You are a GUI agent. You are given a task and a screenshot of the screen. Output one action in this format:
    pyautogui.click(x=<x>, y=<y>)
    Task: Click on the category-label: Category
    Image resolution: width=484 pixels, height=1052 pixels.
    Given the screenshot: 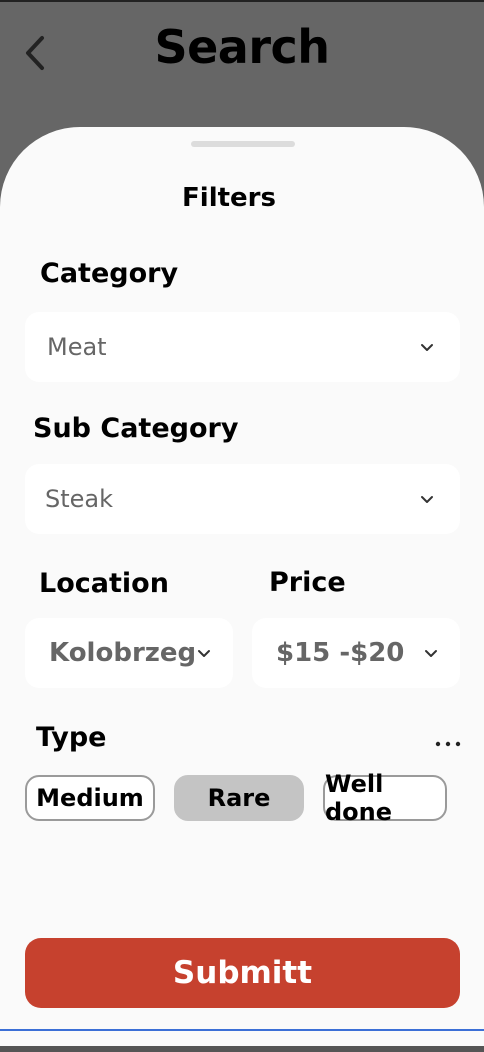 What is the action you would take?
    pyautogui.click(x=109, y=273)
    